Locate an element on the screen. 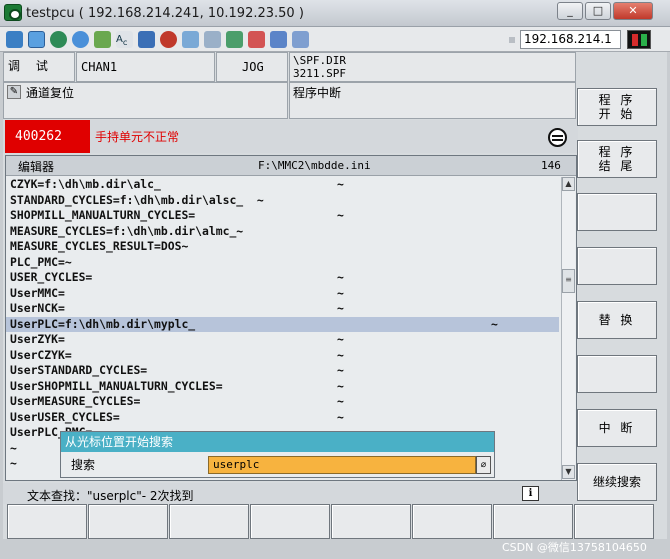 The width and height of the screenshot is (670, 559). minimize-button: _ is located at coordinates (570, 11).